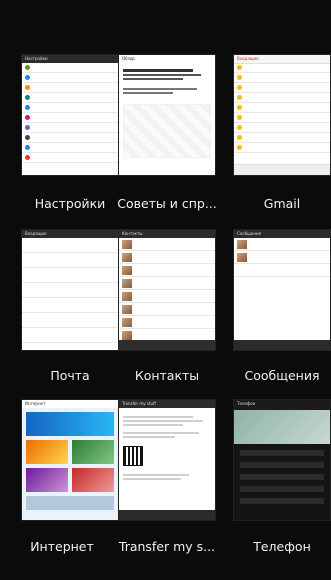 The width and height of the screenshot is (331, 580). What do you see at coordinates (279, 546) in the screenshot?
I see `app-label-phone: Телефон` at bounding box center [279, 546].